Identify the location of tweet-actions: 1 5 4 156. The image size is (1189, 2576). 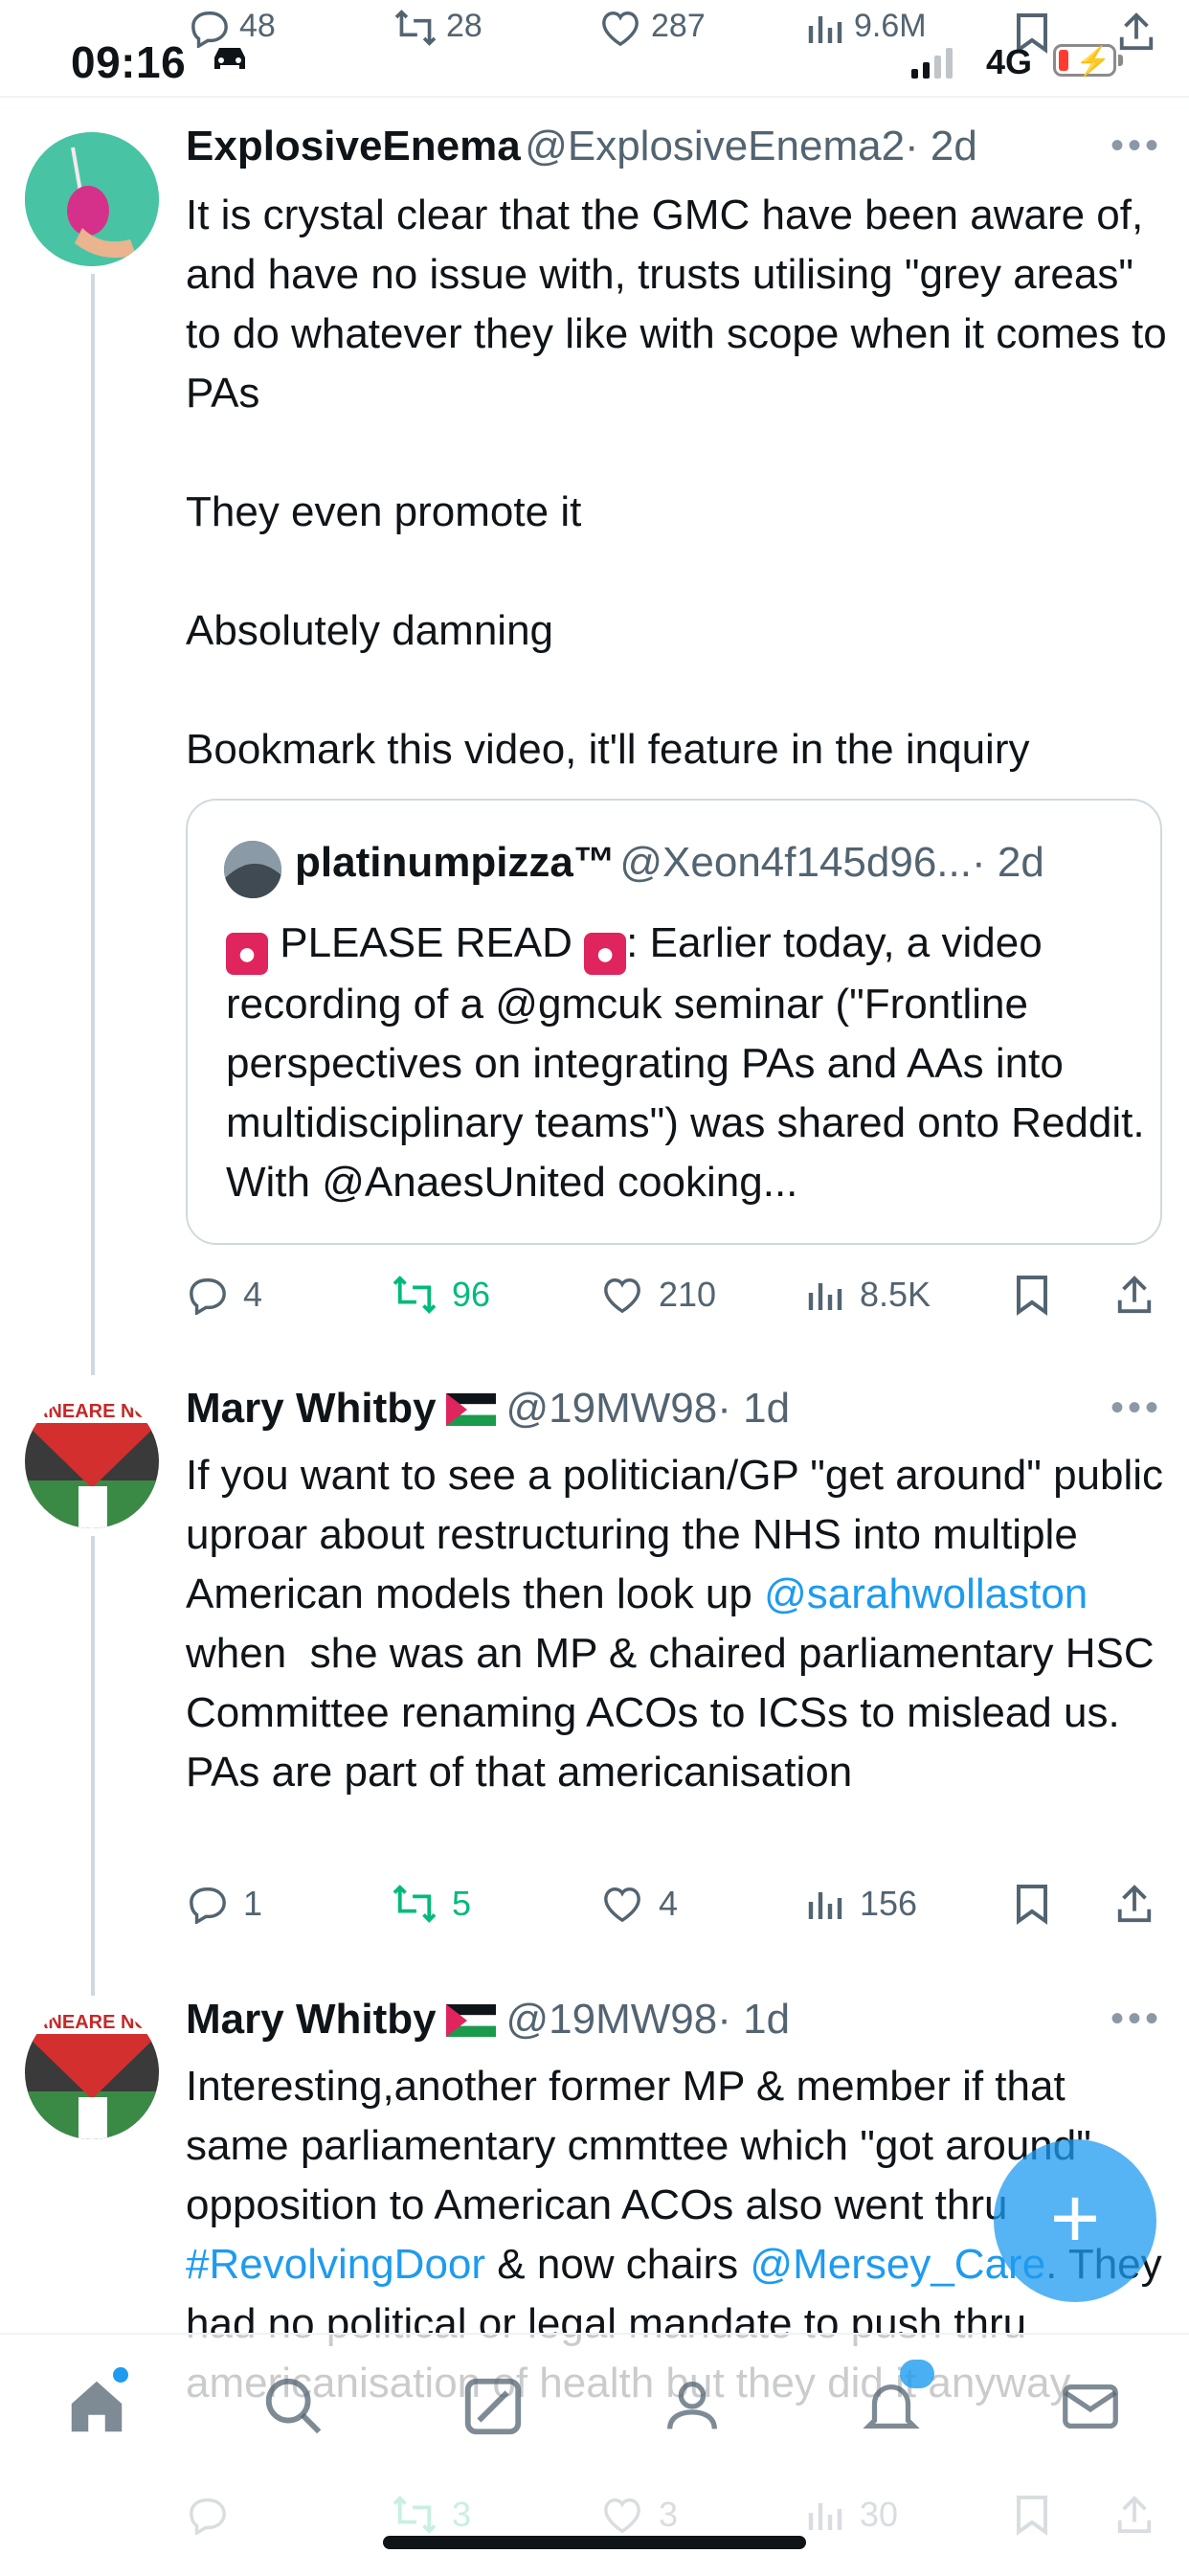
(683, 1903).